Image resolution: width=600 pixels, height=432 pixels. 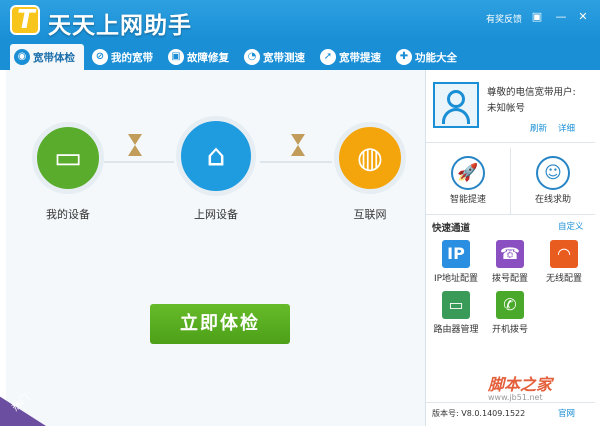 I want to click on app-logo, so click(x=25, y=20).